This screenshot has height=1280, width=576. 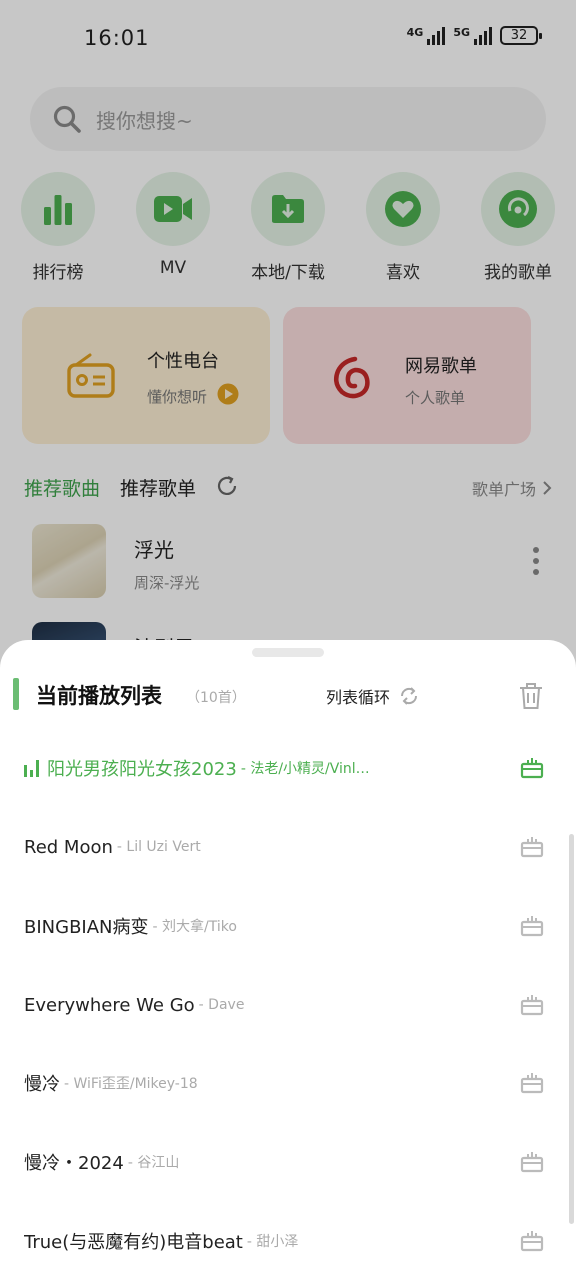 What do you see at coordinates (531, 696) in the screenshot?
I see `trash-icon` at bounding box center [531, 696].